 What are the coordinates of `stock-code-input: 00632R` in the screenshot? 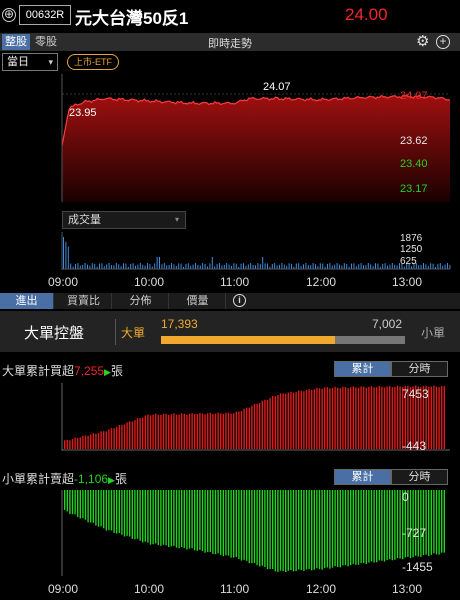 It's located at (45, 15).